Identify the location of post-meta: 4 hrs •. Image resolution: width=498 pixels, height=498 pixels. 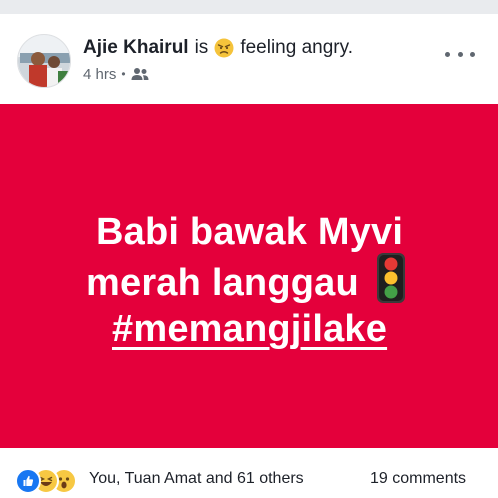
(116, 74).